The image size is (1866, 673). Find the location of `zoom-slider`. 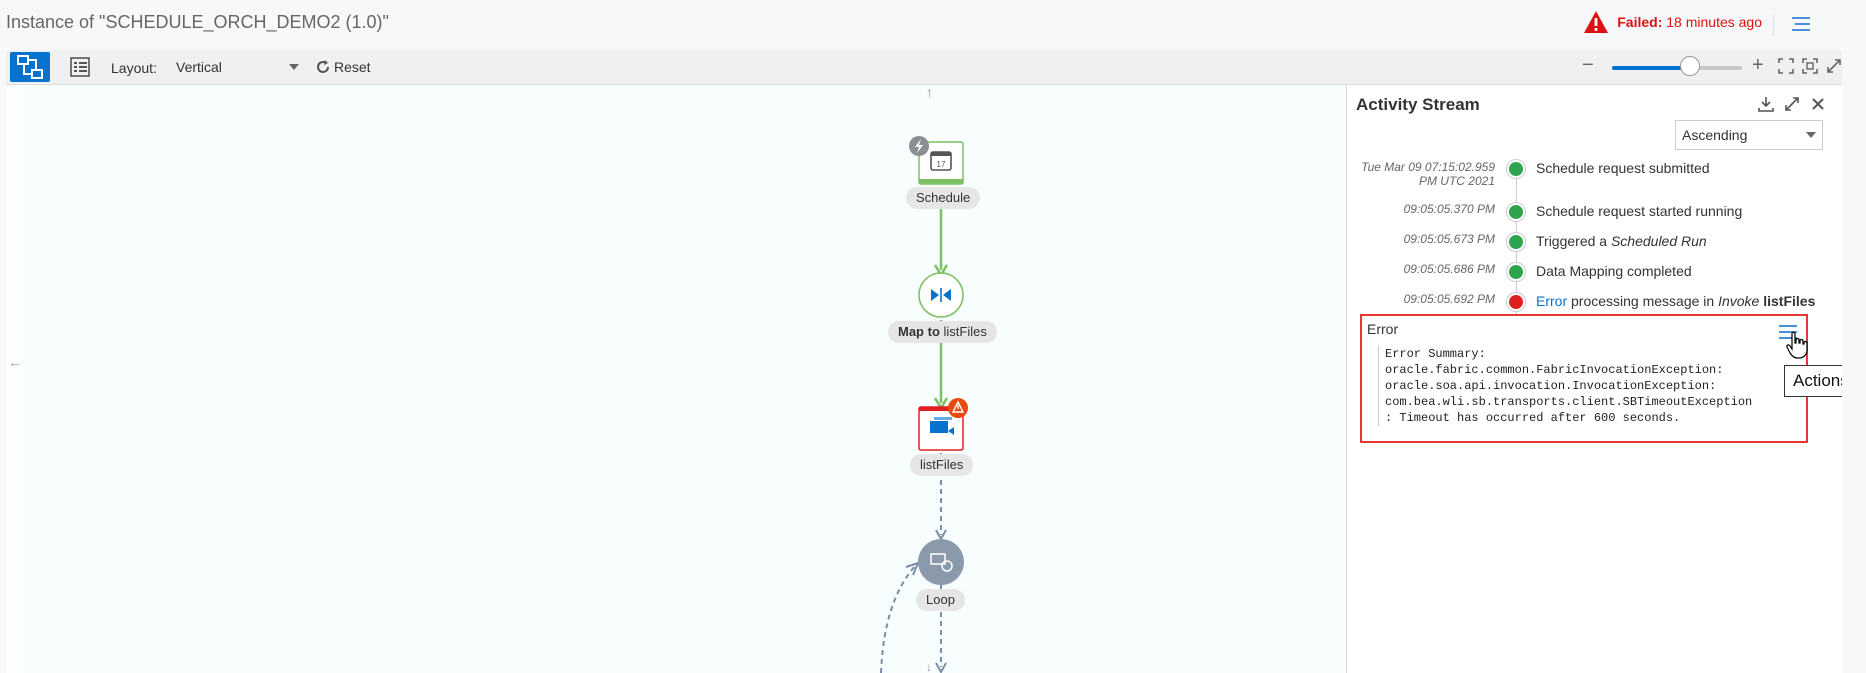

zoom-slider is located at coordinates (1677, 68).